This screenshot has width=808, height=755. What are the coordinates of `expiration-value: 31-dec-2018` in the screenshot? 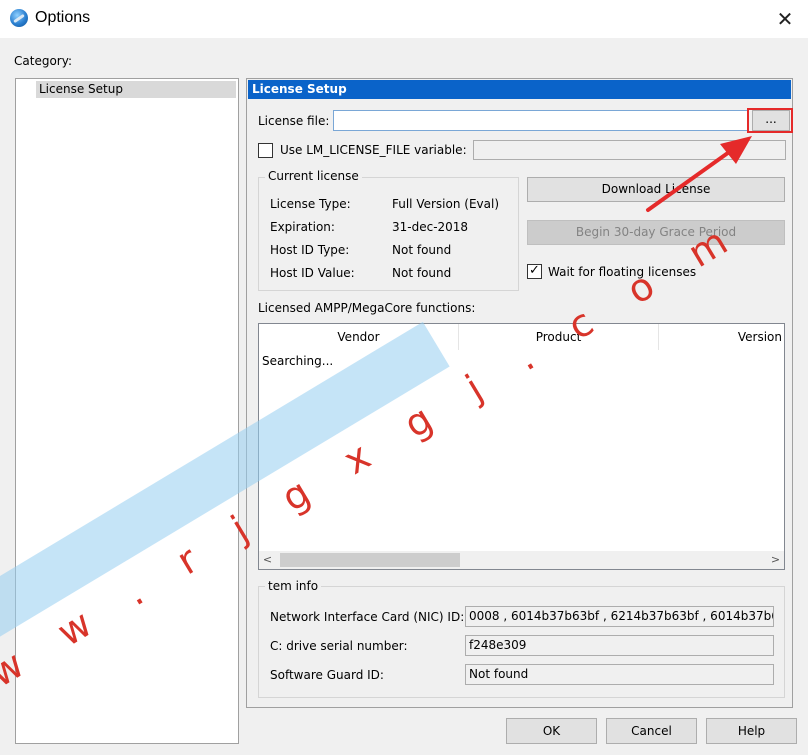 It's located at (430, 227).